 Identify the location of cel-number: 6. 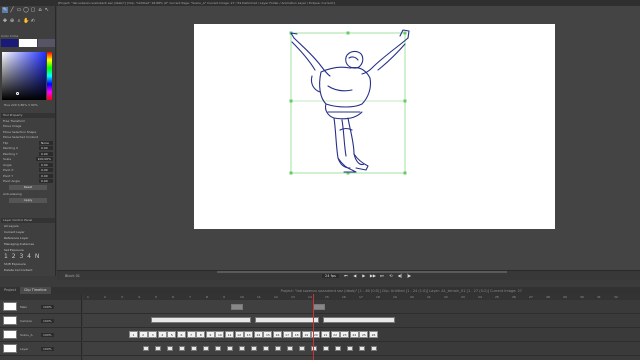
(181, 334).